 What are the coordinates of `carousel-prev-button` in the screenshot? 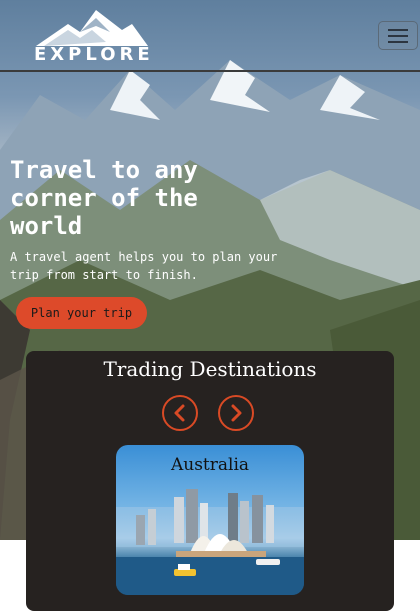 It's located at (180, 413).